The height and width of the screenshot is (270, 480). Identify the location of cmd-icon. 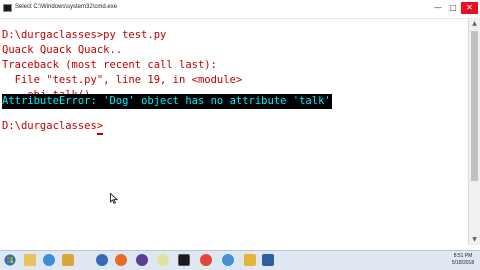
(7, 8).